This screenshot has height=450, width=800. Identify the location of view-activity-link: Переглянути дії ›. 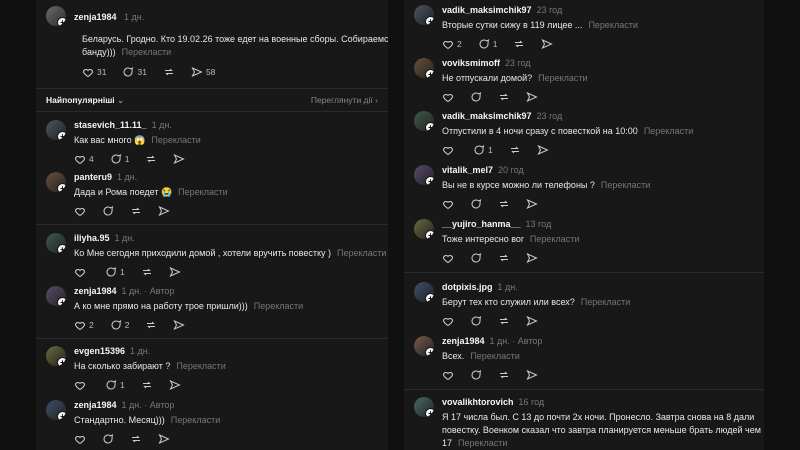
(344, 100).